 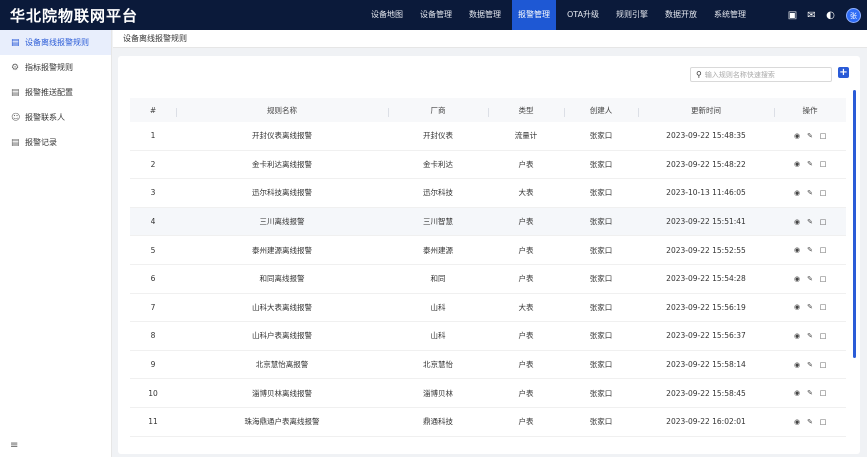 I want to click on nav-item-4: OTA升级, so click(x=583, y=15).